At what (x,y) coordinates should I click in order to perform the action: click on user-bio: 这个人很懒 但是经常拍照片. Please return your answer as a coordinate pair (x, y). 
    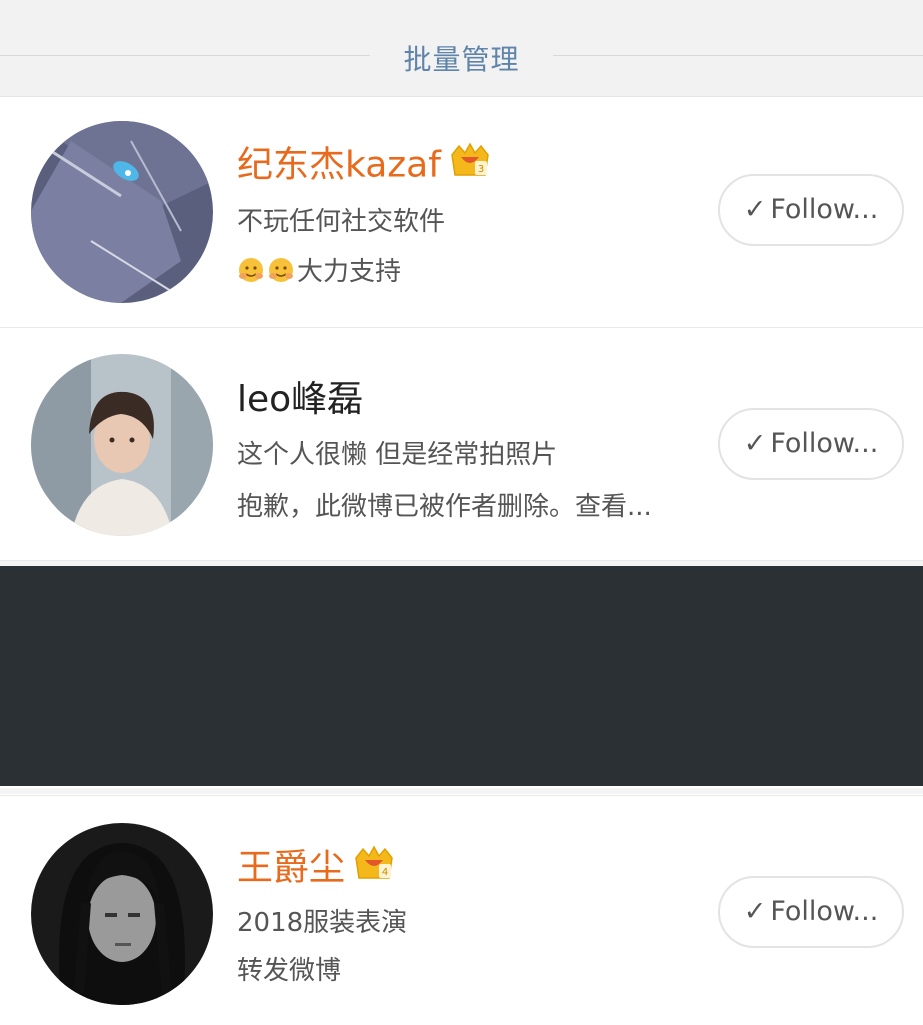
    Looking at the image, I should click on (397, 455).